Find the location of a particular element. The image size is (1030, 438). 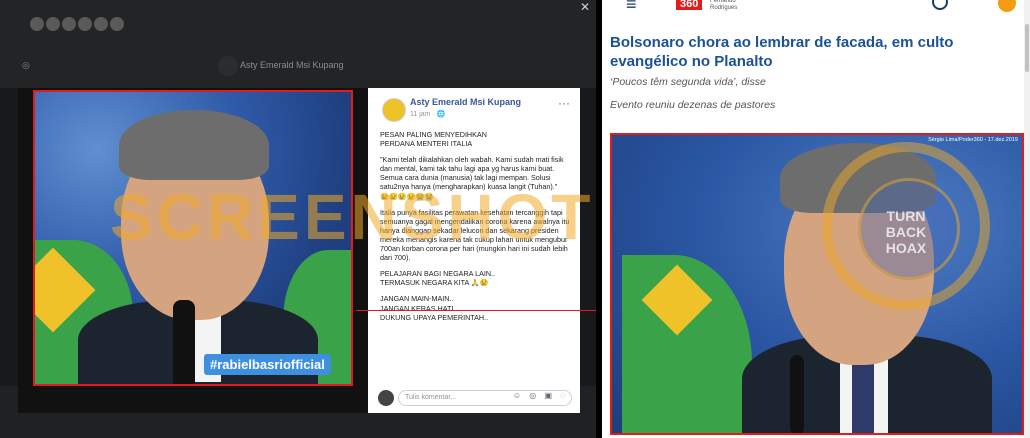

fb-feed-background is located at coordinates (298, 44).